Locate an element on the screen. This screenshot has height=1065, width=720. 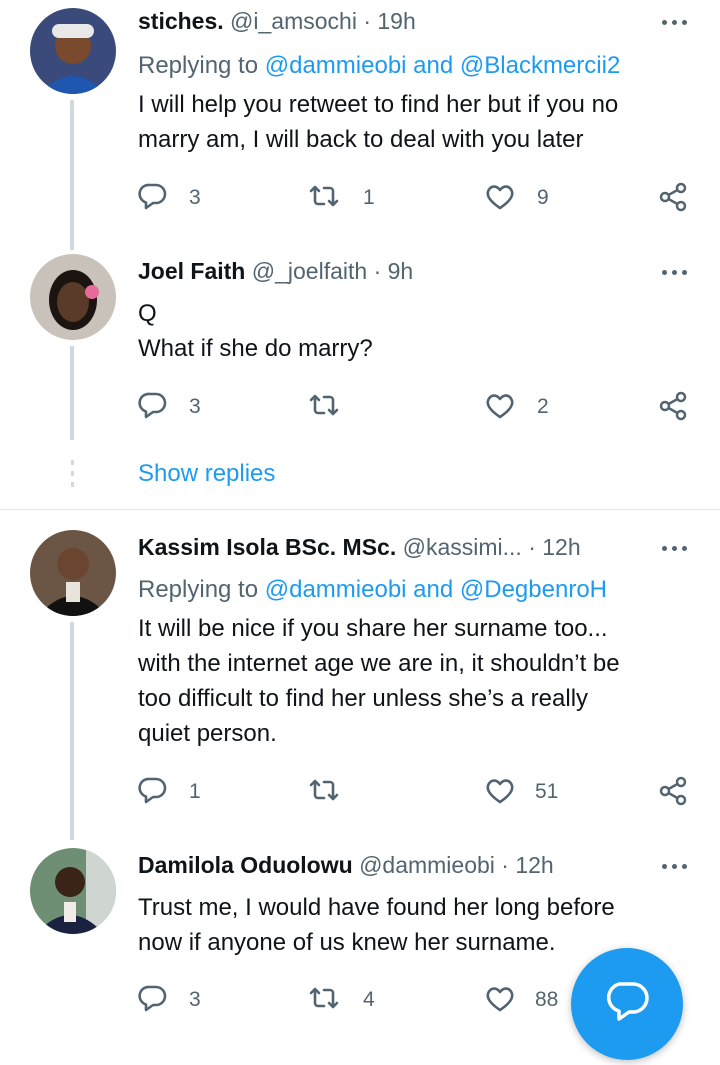
thread-line is located at coordinates (72, 175).